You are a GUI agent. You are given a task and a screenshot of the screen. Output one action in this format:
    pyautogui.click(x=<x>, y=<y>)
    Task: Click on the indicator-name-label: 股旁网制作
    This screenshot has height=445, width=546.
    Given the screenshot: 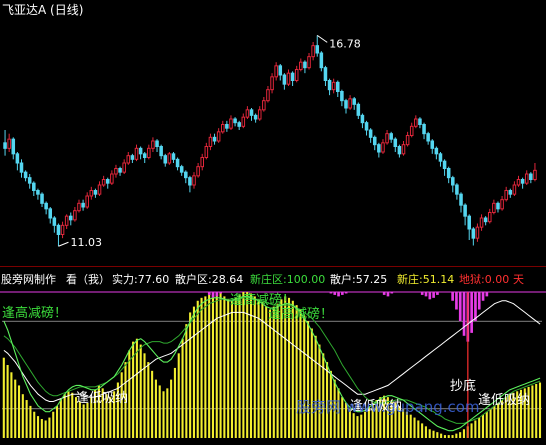 What is the action you would take?
    pyautogui.click(x=28, y=279)
    